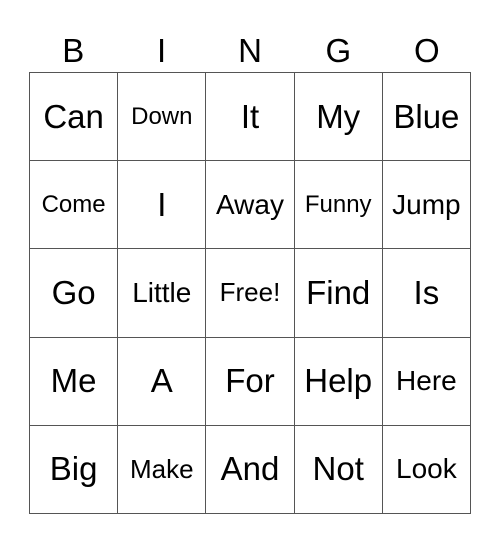 This screenshot has width=500, height=544. Describe the element at coordinates (426, 293) in the screenshot. I see `bingo-cell: Is` at that location.